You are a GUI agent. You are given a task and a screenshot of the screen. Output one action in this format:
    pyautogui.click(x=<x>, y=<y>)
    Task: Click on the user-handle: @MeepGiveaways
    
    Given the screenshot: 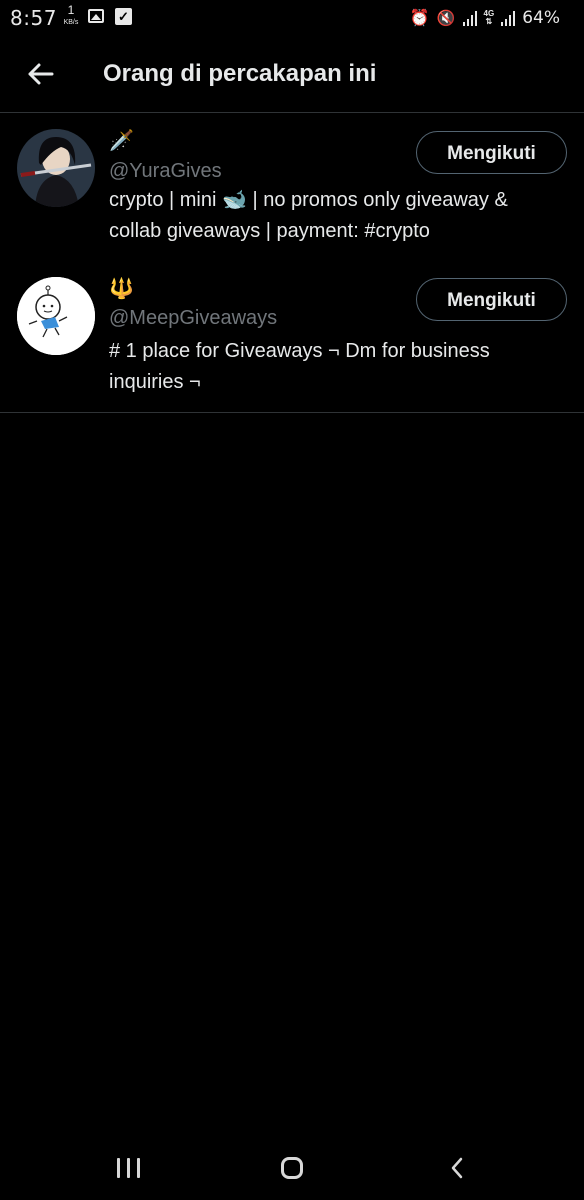 What is the action you would take?
    pyautogui.click(x=193, y=318)
    